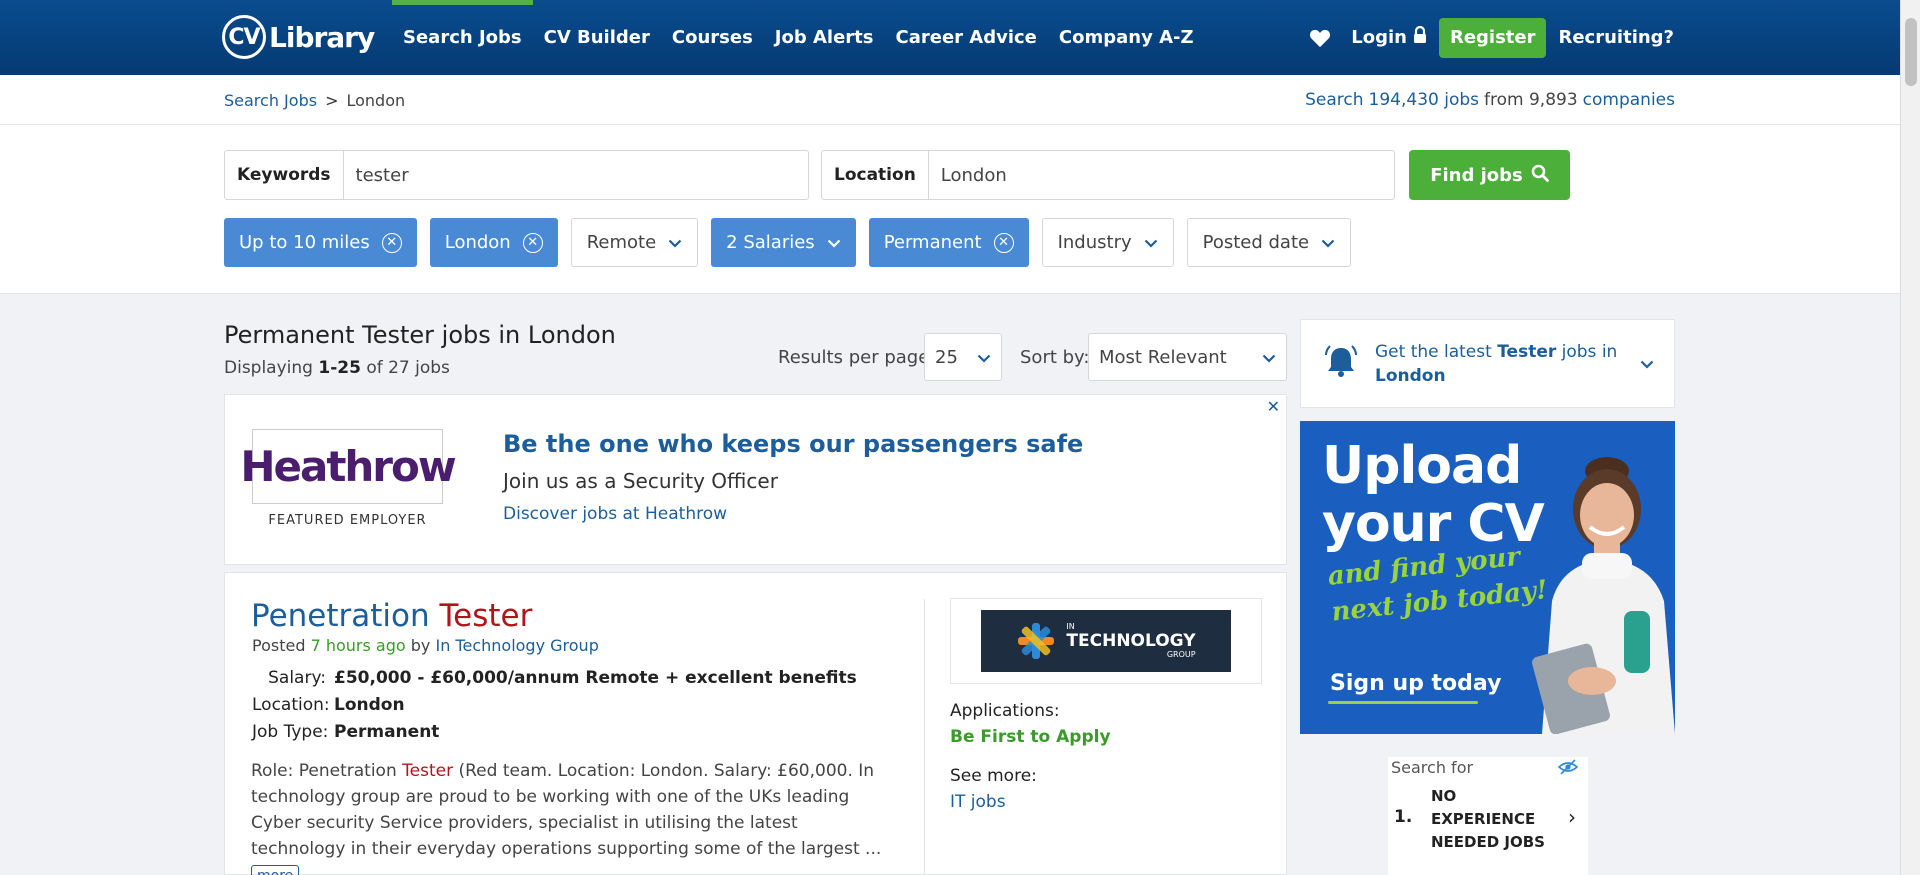  I want to click on breadcrumb-current: London, so click(376, 100).